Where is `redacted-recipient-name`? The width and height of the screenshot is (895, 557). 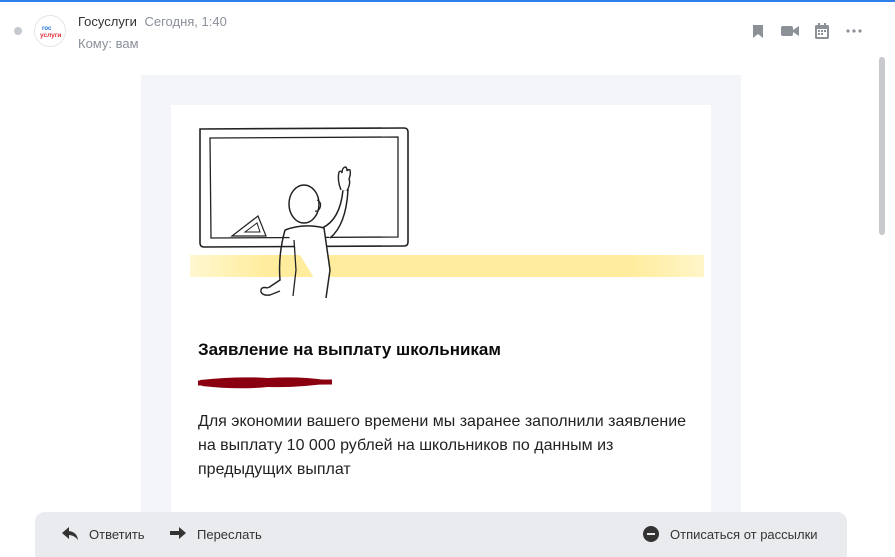 redacted-recipient-name is located at coordinates (265, 383).